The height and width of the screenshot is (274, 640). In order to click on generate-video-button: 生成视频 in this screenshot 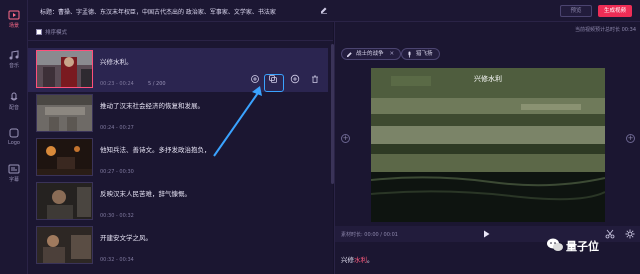, I will do `click(615, 11)`.